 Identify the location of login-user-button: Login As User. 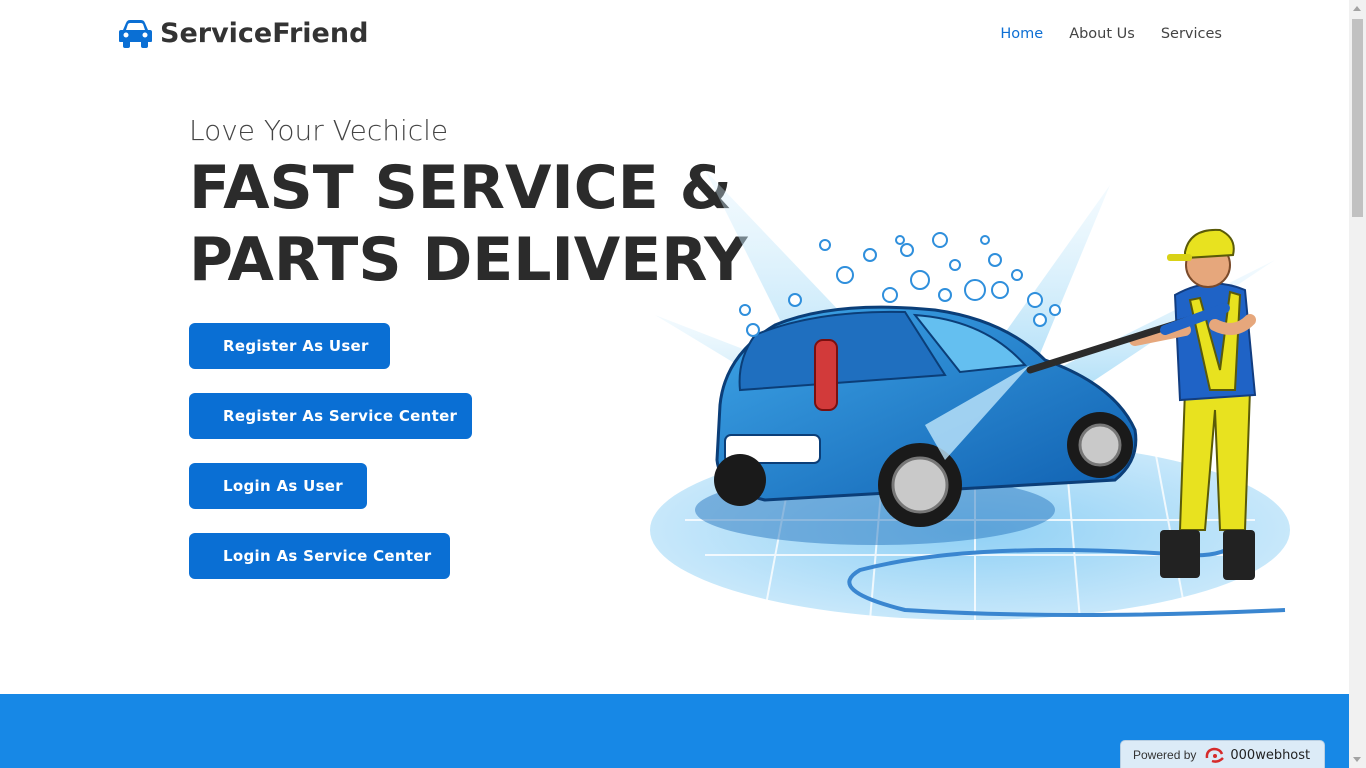
(278, 486).